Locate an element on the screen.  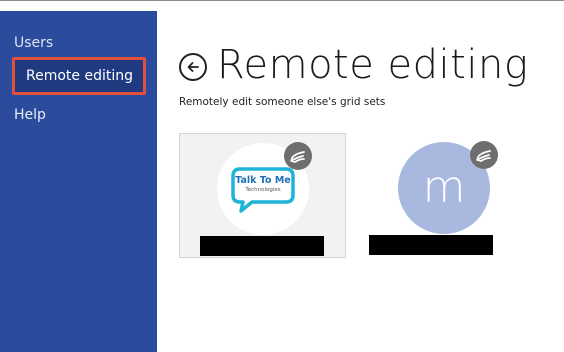
user-card: m is located at coordinates (444, 195).